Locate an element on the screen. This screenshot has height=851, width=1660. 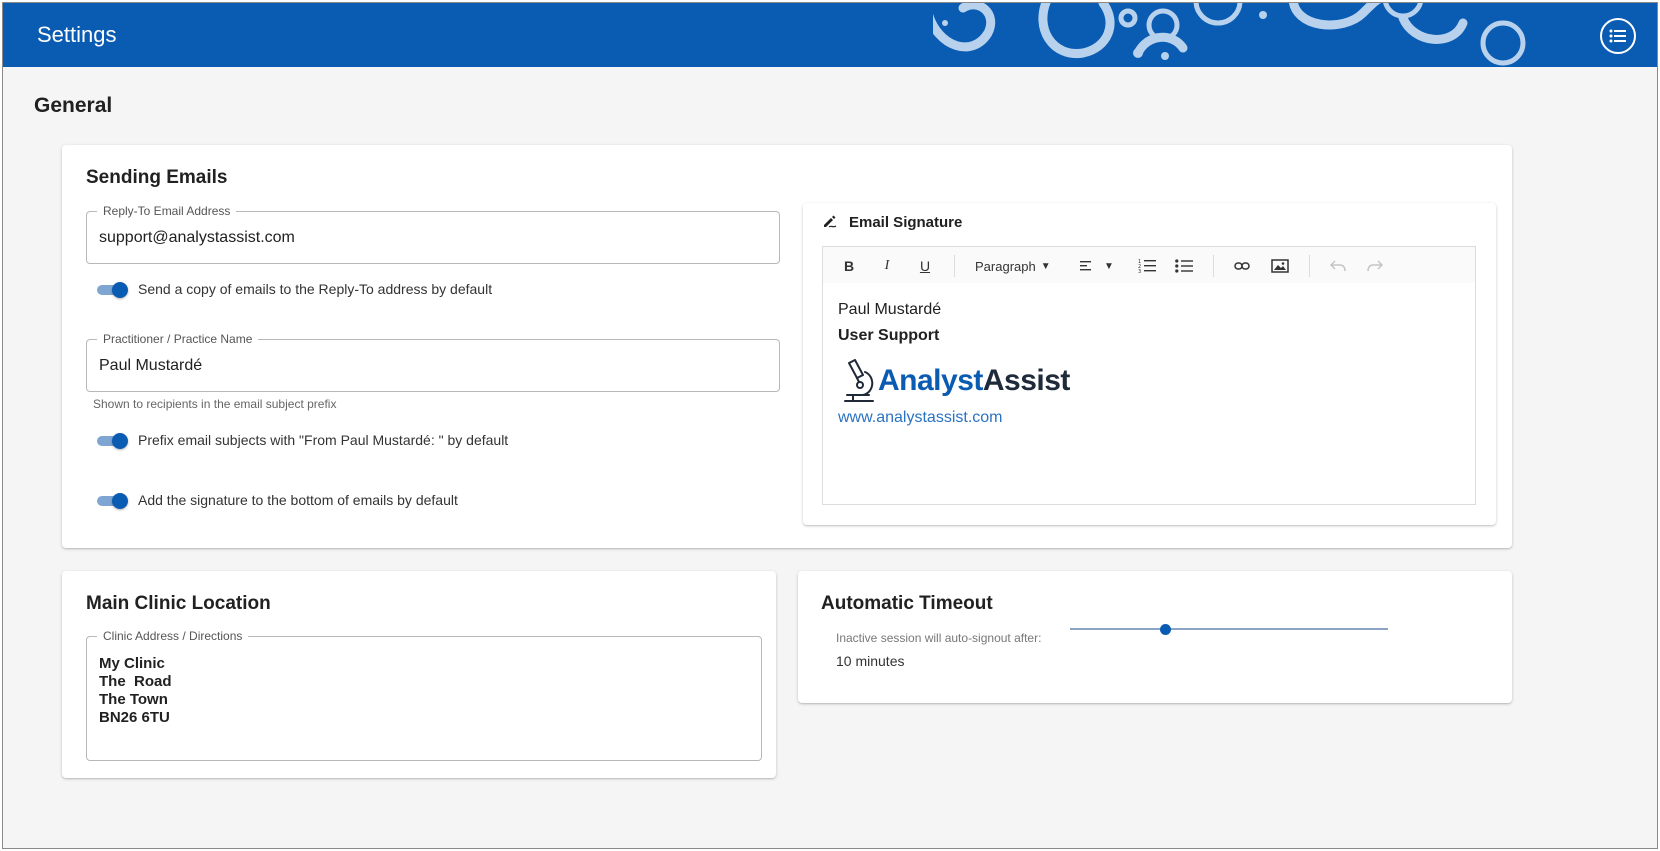
field-label: Reply-To Email Address is located at coordinates (167, 211).